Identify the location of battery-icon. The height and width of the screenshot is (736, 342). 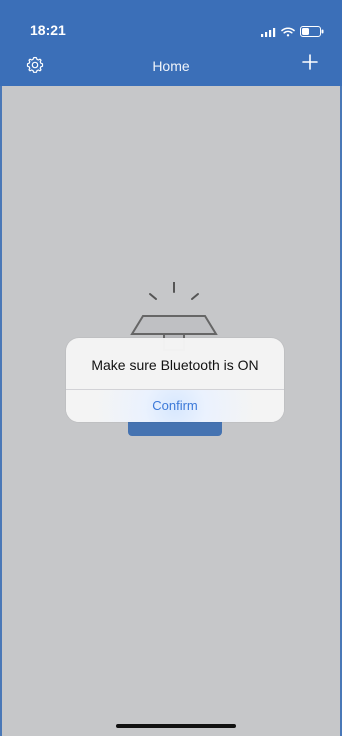
(312, 33).